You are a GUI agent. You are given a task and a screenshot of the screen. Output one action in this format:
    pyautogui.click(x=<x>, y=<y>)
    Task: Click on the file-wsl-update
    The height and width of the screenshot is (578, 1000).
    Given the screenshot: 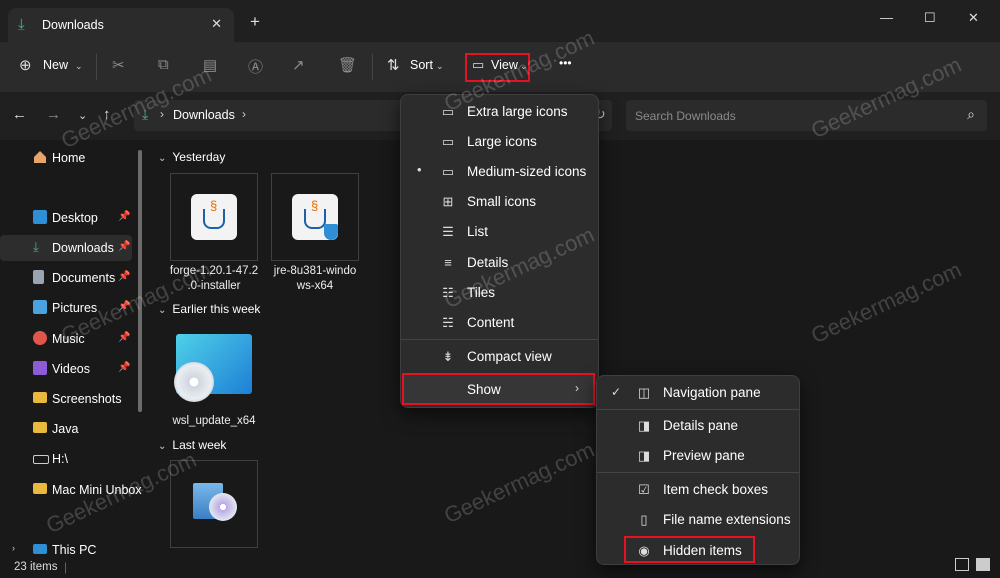 What is the action you would take?
    pyautogui.click(x=214, y=369)
    